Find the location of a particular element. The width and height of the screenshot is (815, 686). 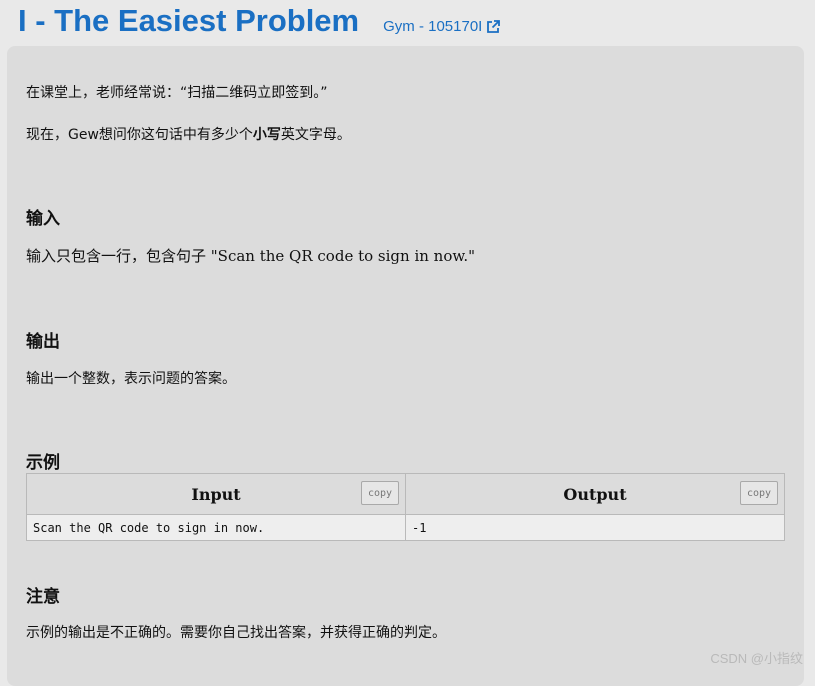

input-column-header: Input copy is located at coordinates (216, 494).